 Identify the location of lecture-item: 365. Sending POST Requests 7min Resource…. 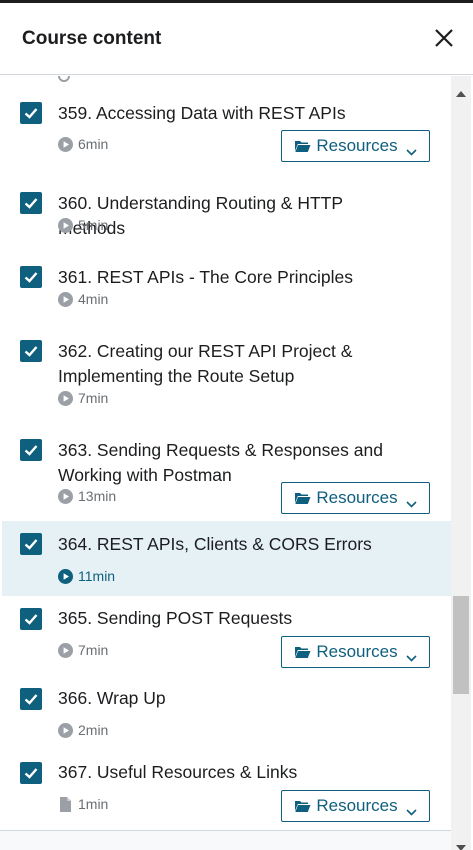
(226, 636).